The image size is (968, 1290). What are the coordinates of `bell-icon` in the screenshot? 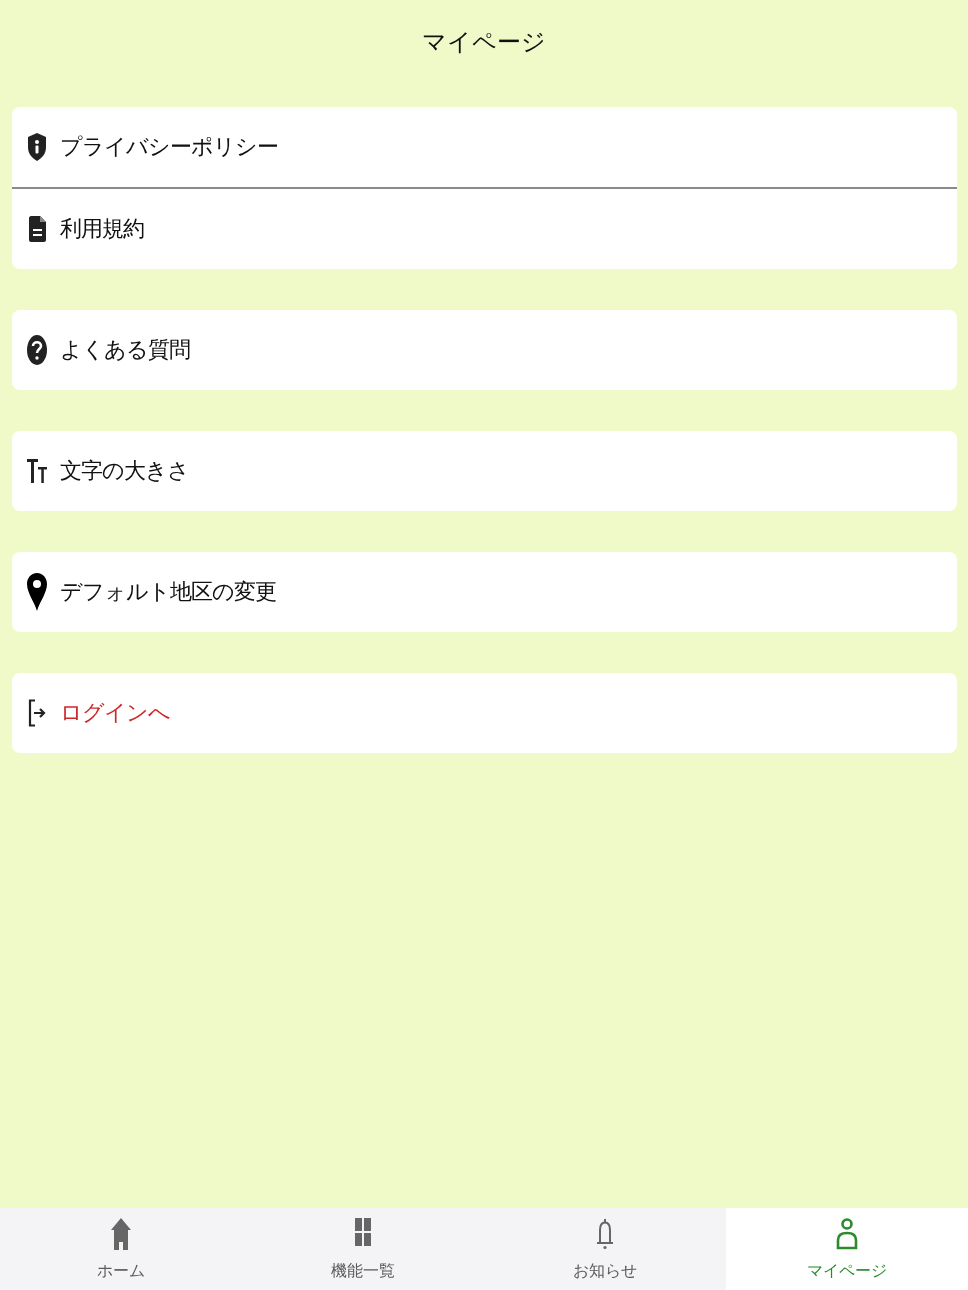 It's located at (605, 1234).